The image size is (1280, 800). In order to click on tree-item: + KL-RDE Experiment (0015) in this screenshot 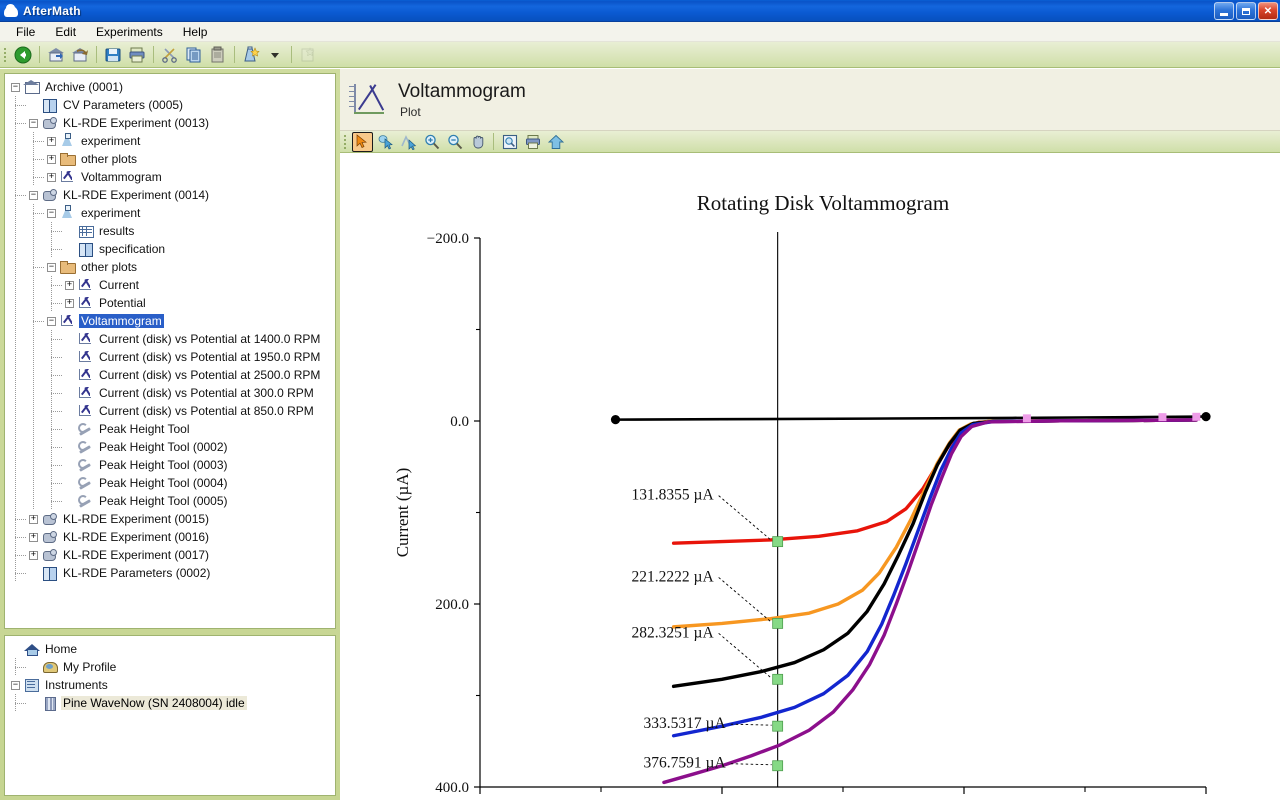, I will do `click(170, 519)`.